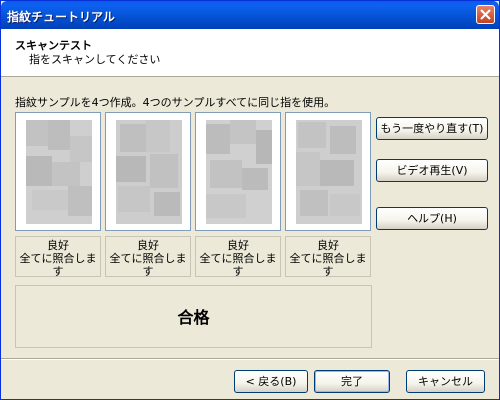 This screenshot has width=500, height=400. I want to click on close-icon, so click(485, 14).